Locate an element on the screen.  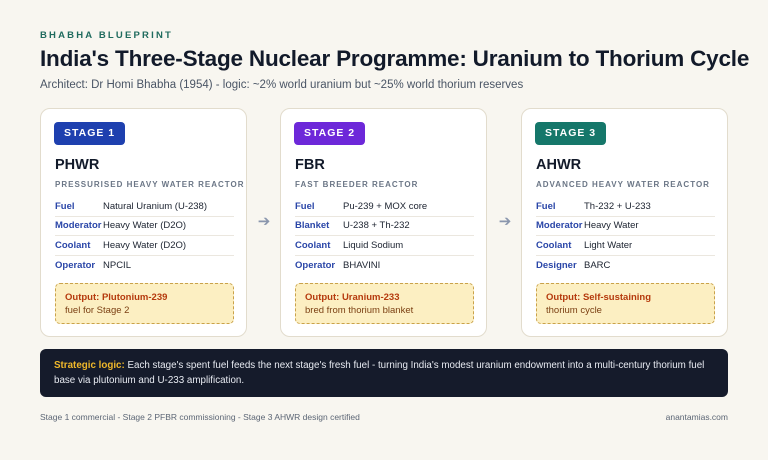
output-note: bred from thorium blanket is located at coordinates (359, 310).